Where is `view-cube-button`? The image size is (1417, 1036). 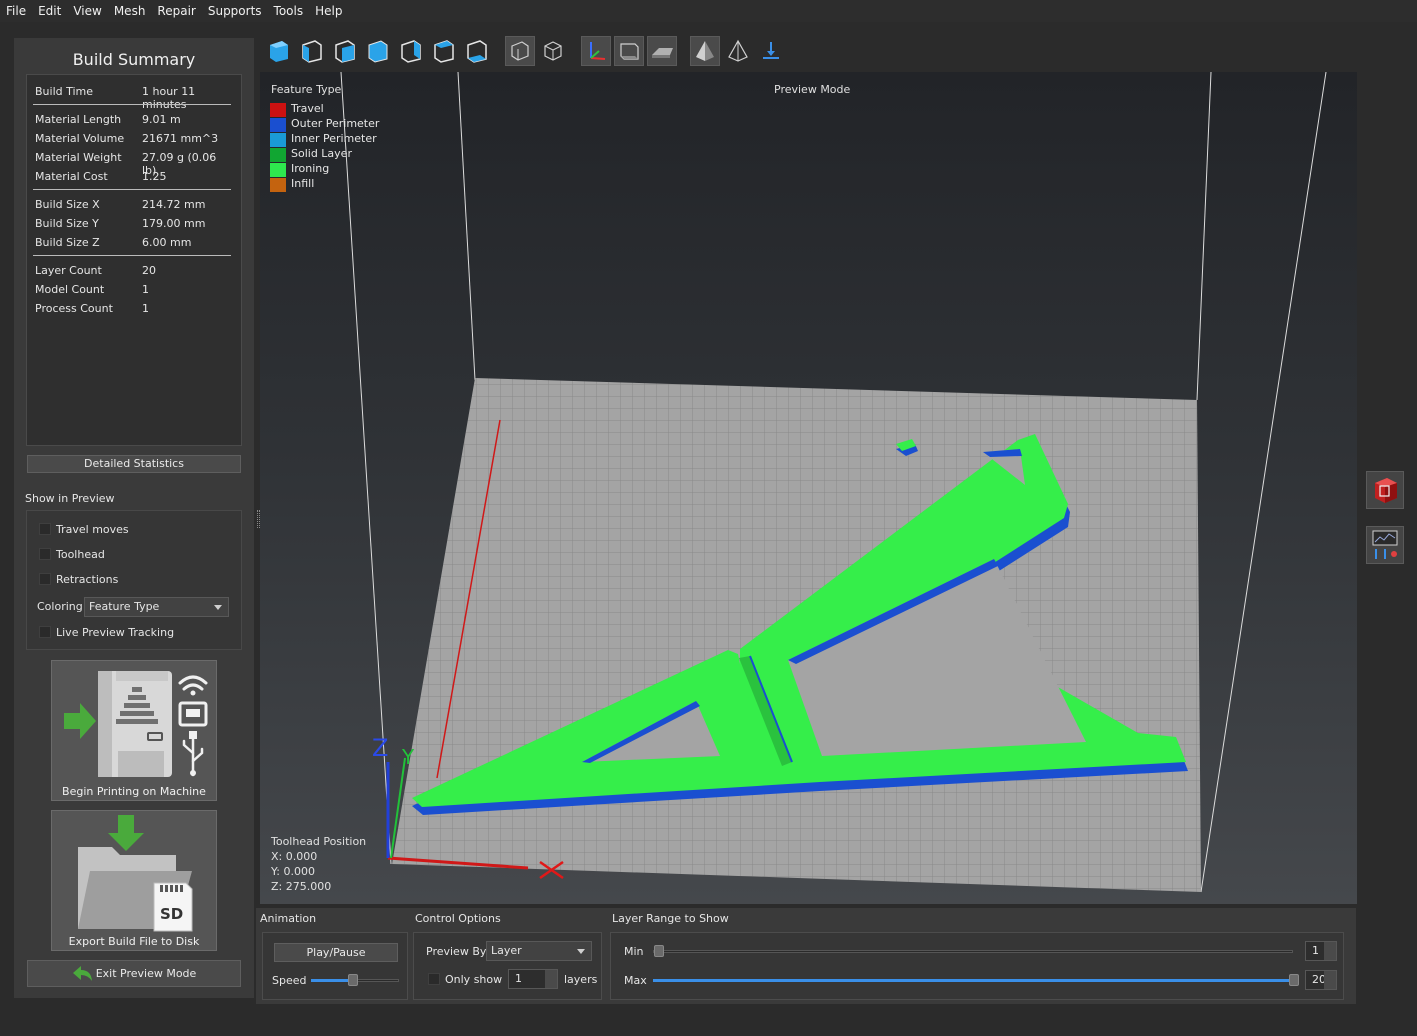
view-cube-button is located at coordinates (1385, 490).